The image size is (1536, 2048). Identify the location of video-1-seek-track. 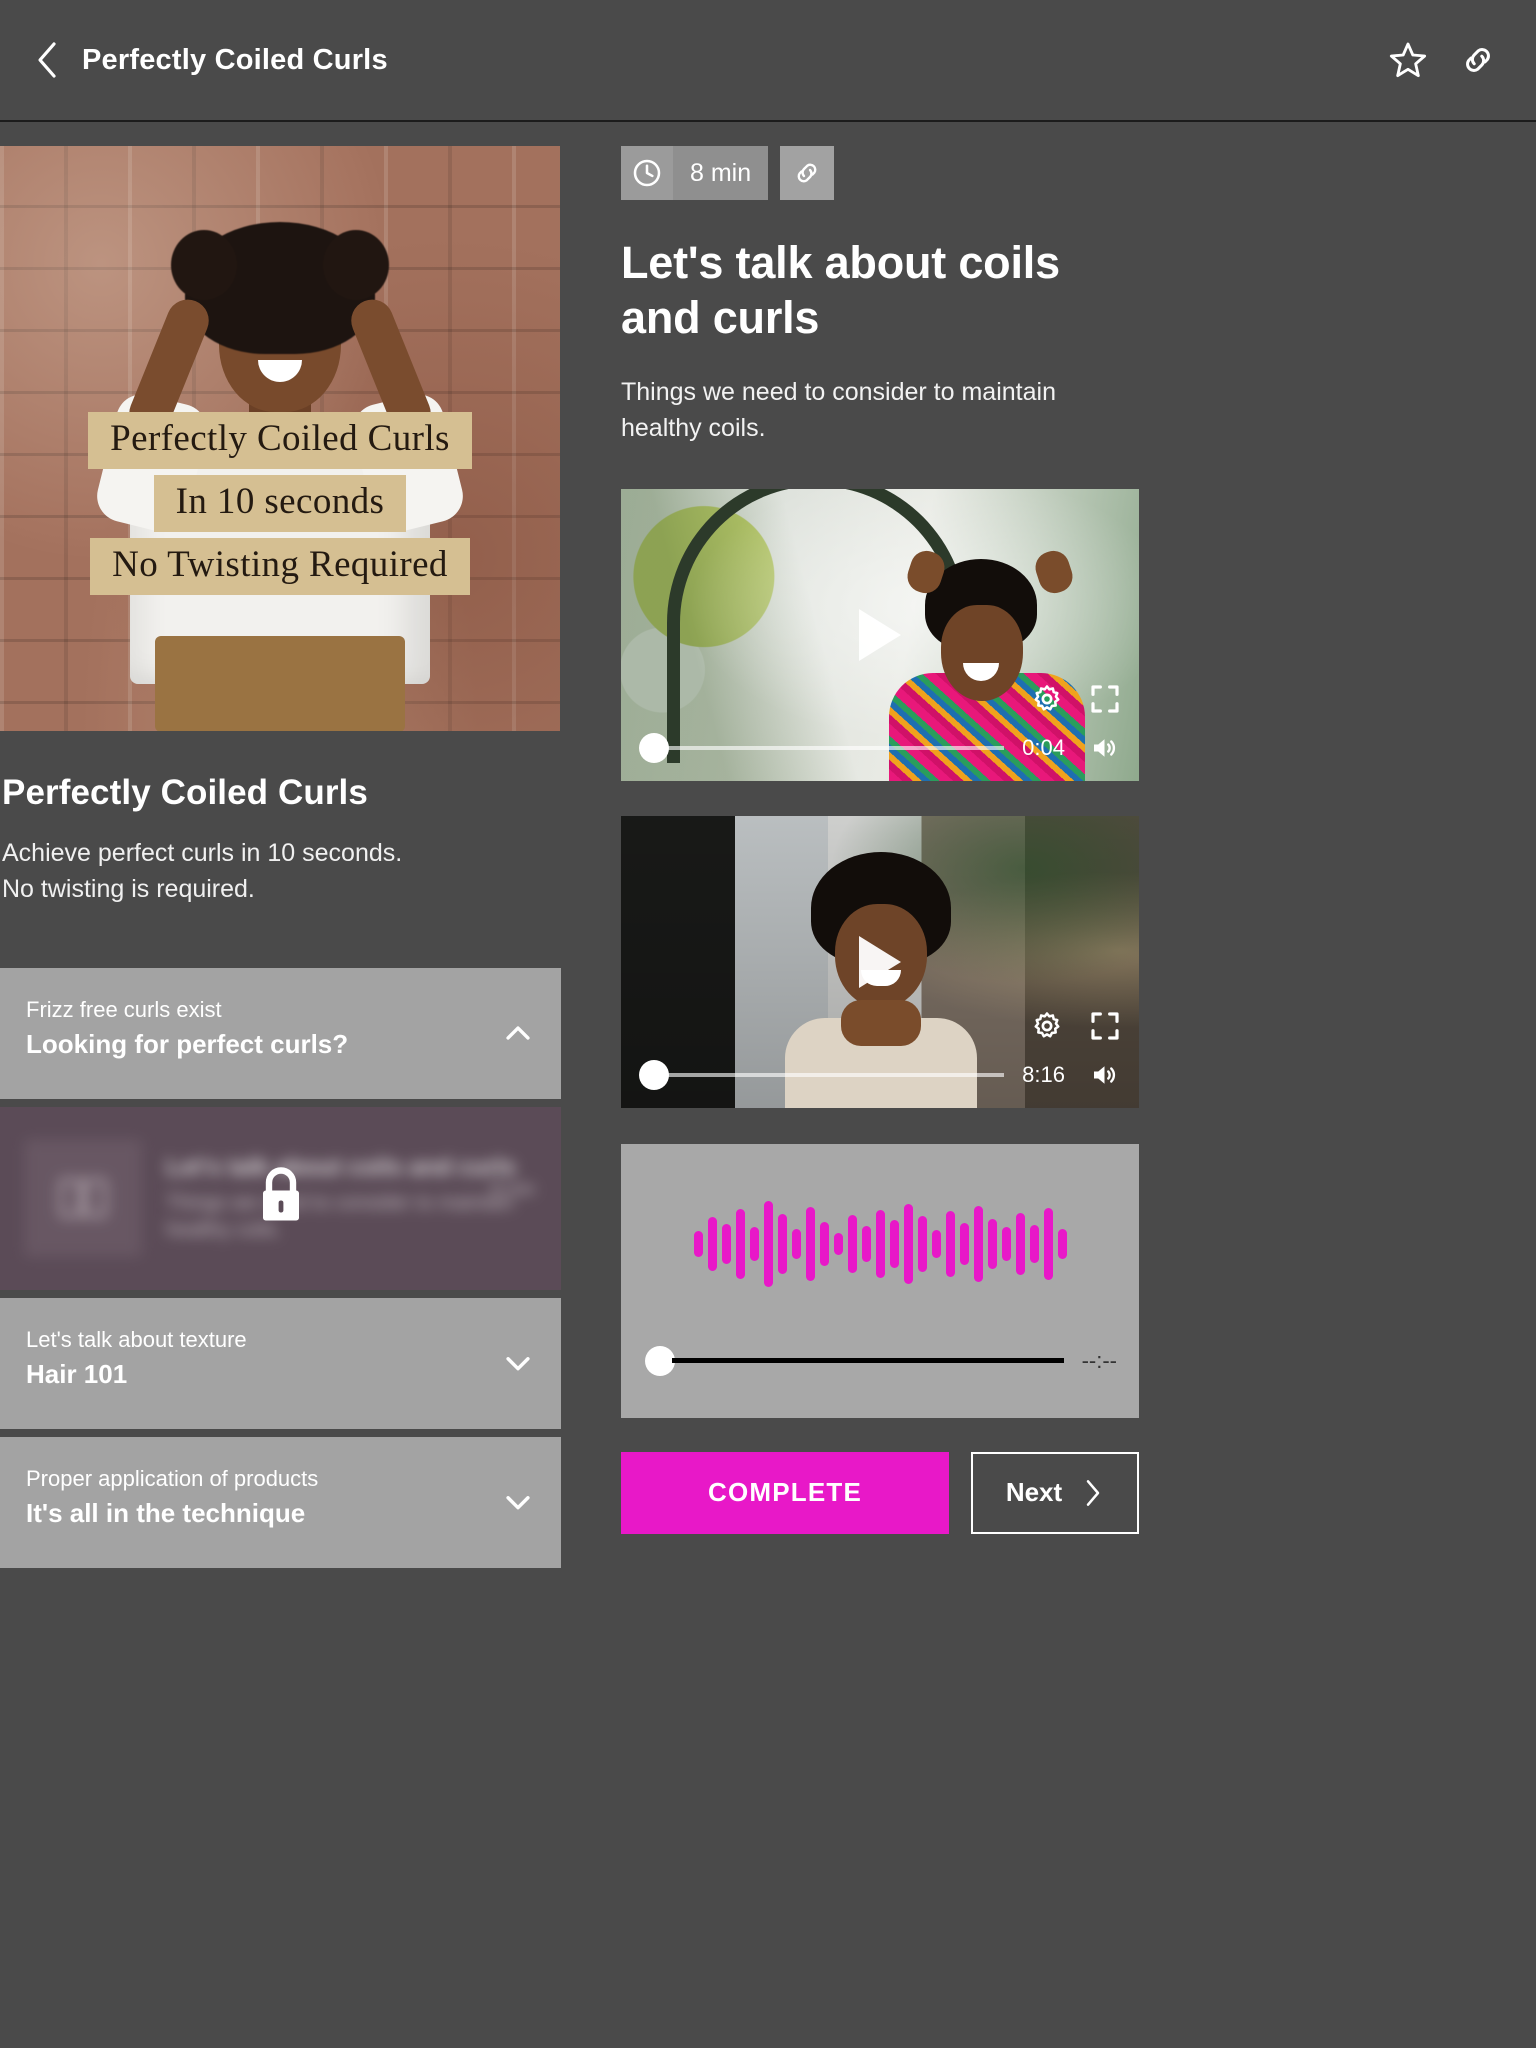
(835, 747).